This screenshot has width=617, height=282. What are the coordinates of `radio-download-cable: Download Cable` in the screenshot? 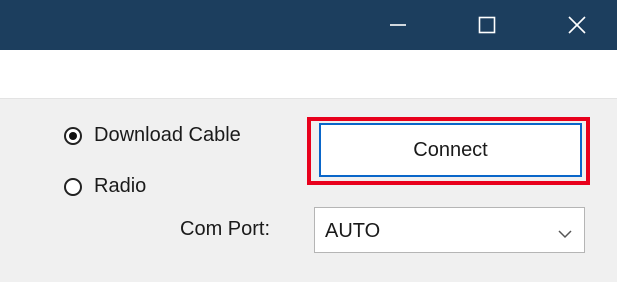 It's located at (152, 135).